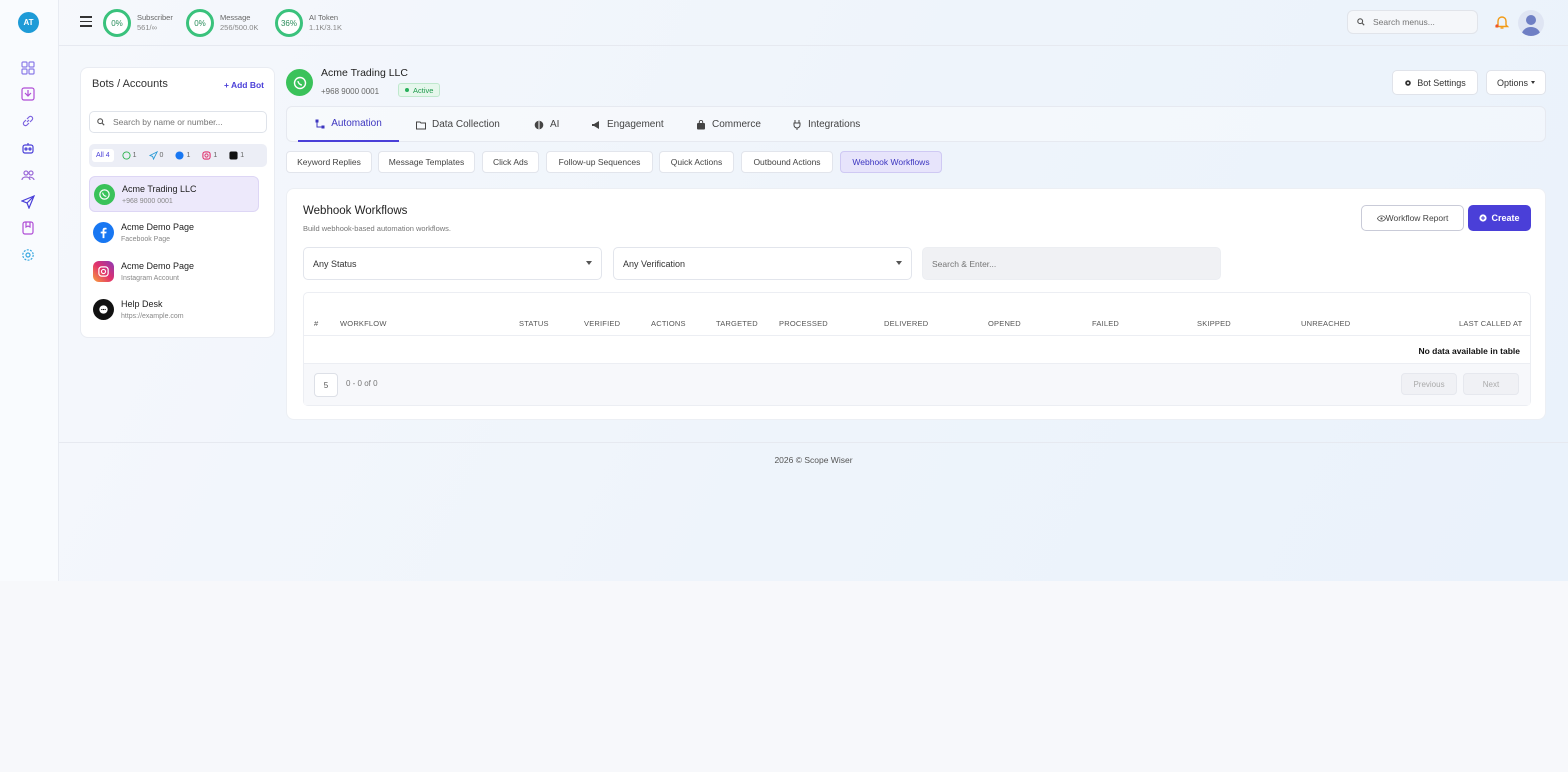 The image size is (1568, 772). What do you see at coordinates (1420, 22) in the screenshot?
I see `menu-search-input` at bounding box center [1420, 22].